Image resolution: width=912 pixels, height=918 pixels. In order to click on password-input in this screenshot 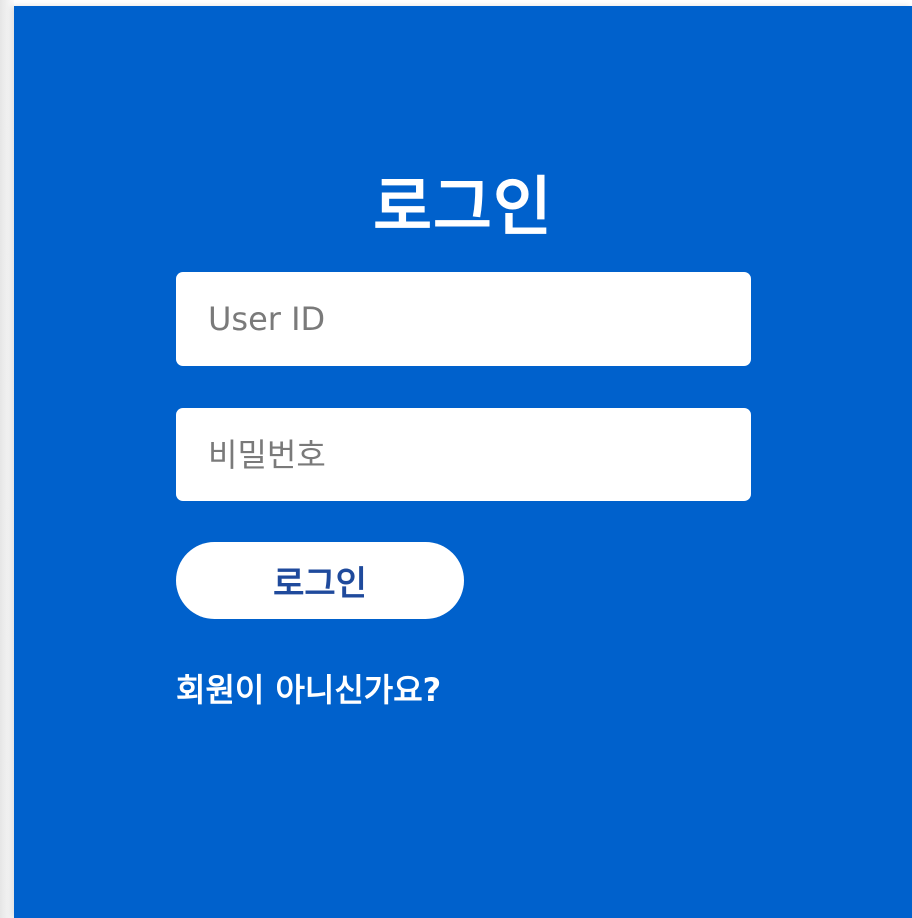, I will do `click(463, 454)`.